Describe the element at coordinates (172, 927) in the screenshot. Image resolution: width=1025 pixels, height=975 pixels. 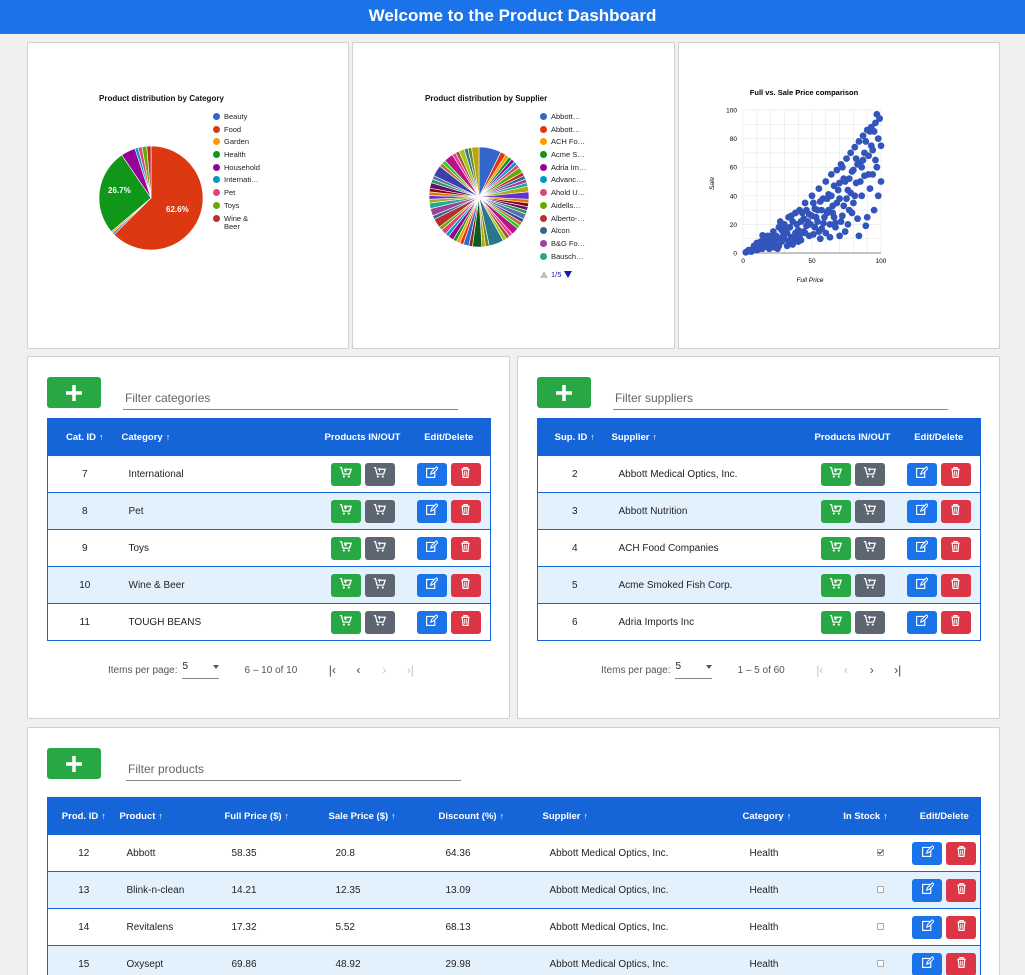
I see `product-product-cell: Revitalens` at that location.